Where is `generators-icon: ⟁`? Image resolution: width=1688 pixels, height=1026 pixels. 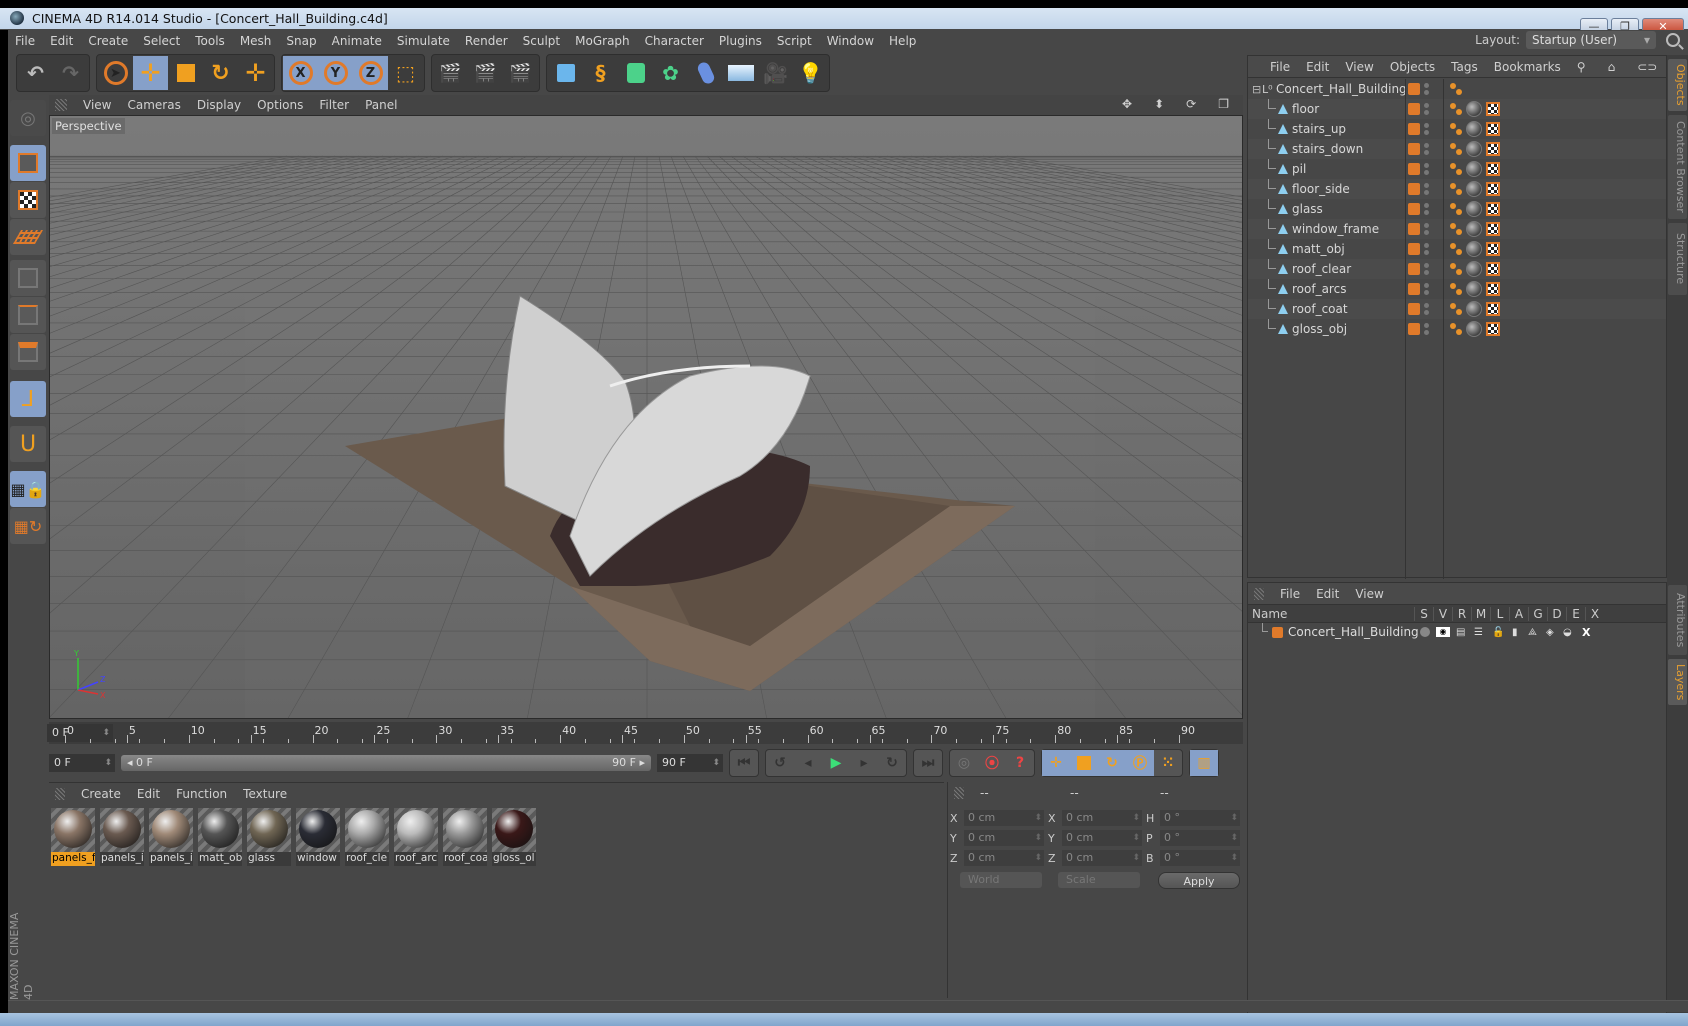 generators-icon: ⟁ is located at coordinates (1532, 632).